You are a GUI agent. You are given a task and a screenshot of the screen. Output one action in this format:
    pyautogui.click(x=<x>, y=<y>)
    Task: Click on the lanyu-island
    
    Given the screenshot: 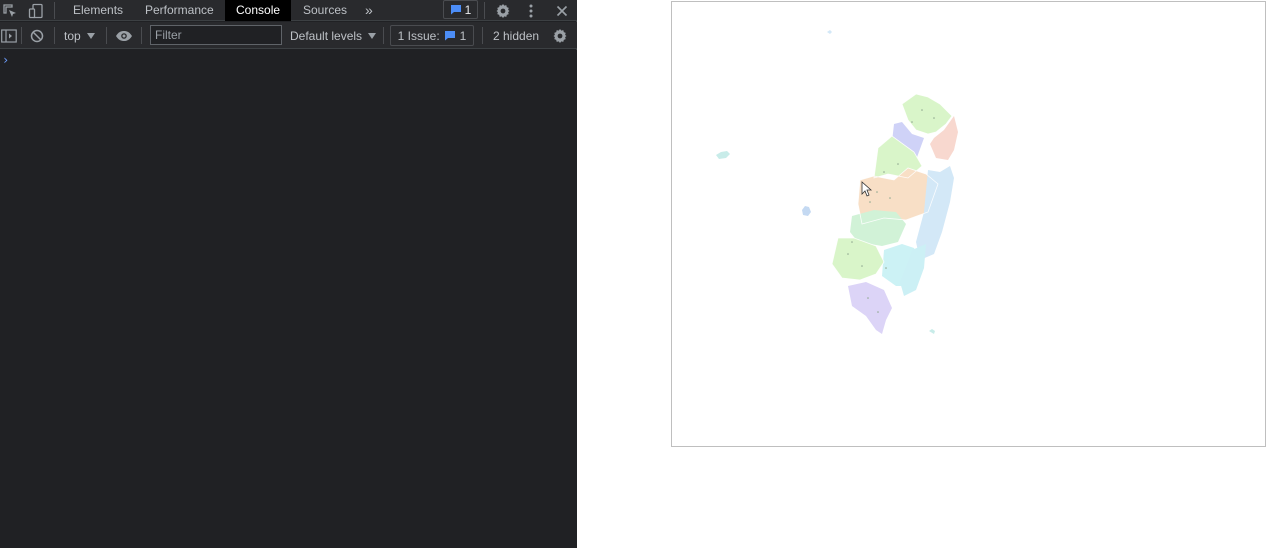 What is the action you would take?
    pyautogui.click(x=932, y=331)
    